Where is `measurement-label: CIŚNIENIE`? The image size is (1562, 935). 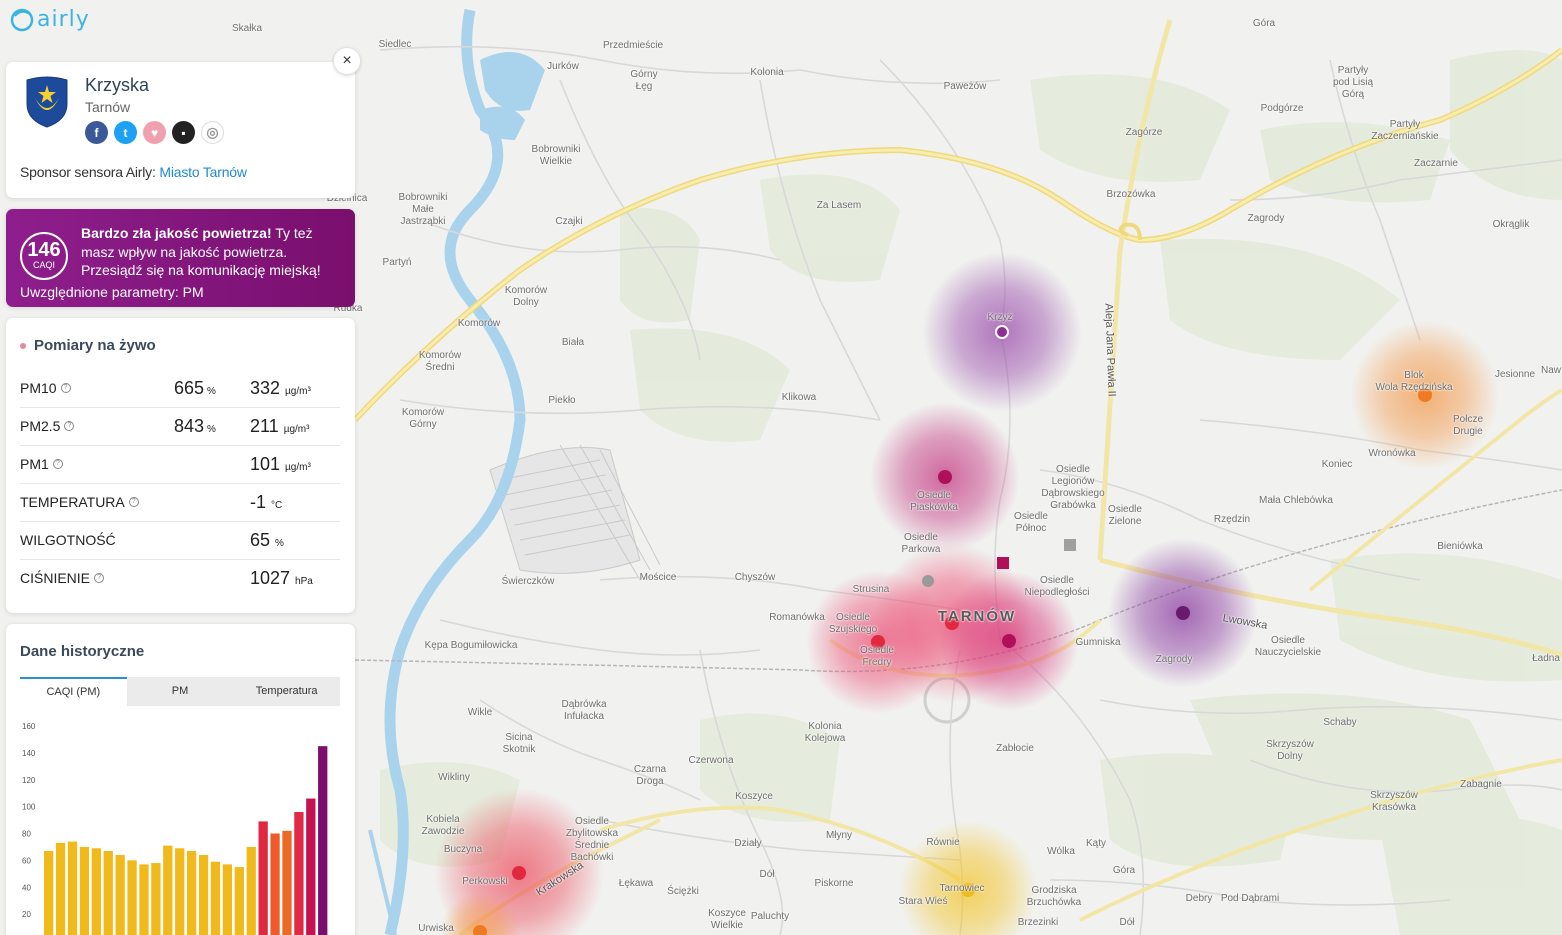
measurement-label: CIŚNIENIE is located at coordinates (55, 578).